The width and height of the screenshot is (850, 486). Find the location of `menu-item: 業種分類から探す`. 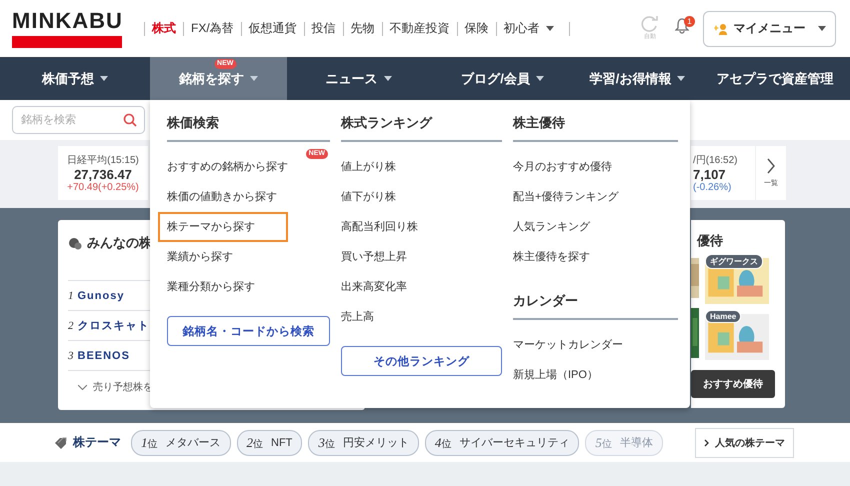

menu-item: 業種分類から探す is located at coordinates (223, 287).